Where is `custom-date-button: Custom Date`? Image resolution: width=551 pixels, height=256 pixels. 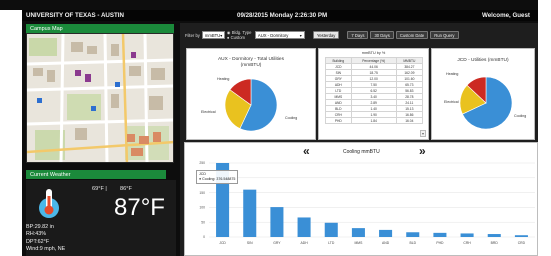 custom-date-button: Custom Date is located at coordinates (412, 35).